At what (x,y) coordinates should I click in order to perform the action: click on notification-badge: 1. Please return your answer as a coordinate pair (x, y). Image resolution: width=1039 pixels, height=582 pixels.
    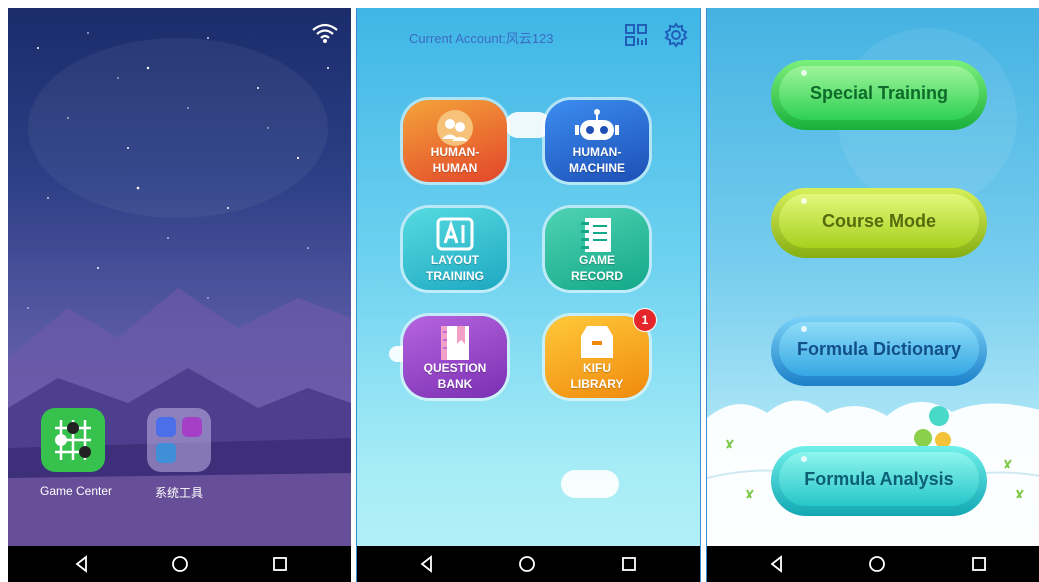
    Looking at the image, I should click on (645, 320).